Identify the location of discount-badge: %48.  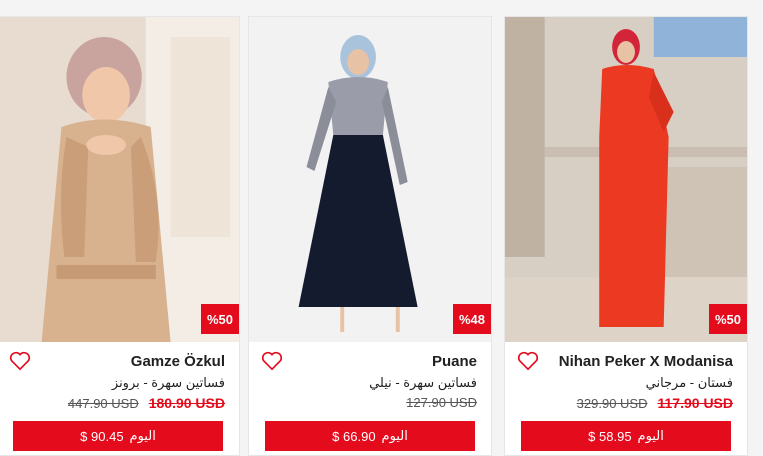
(472, 319).